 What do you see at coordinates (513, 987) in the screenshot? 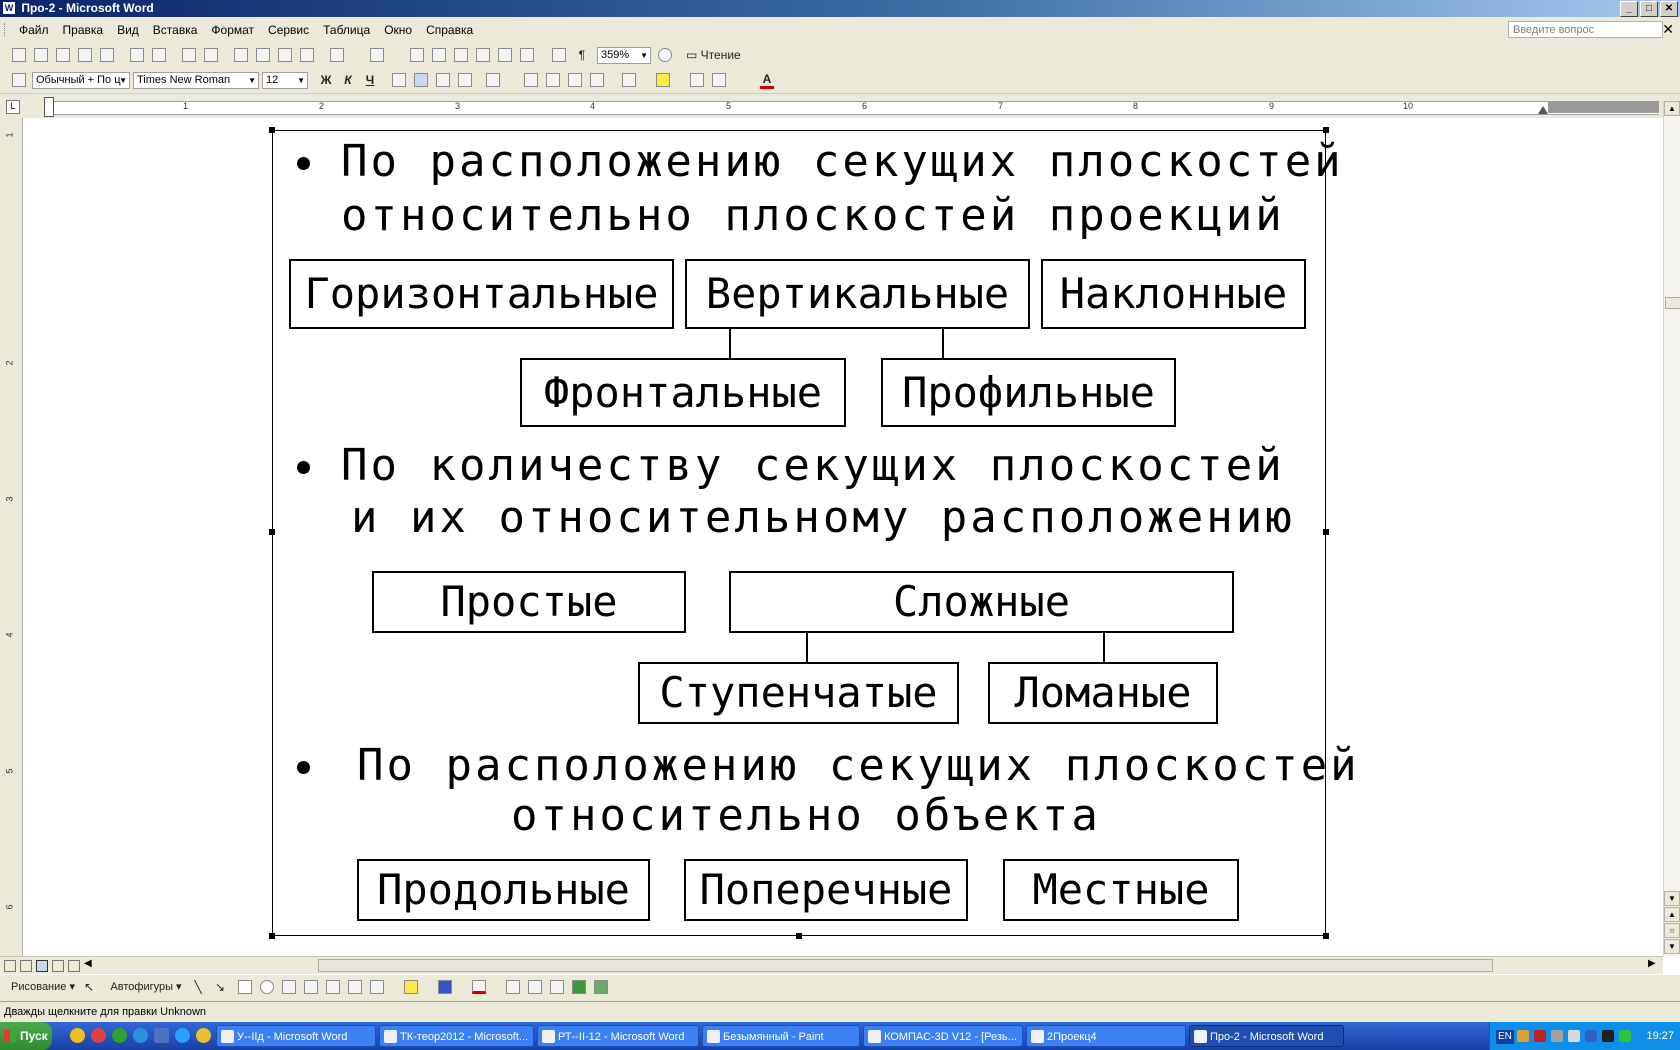
I see `line-style-icon` at bounding box center [513, 987].